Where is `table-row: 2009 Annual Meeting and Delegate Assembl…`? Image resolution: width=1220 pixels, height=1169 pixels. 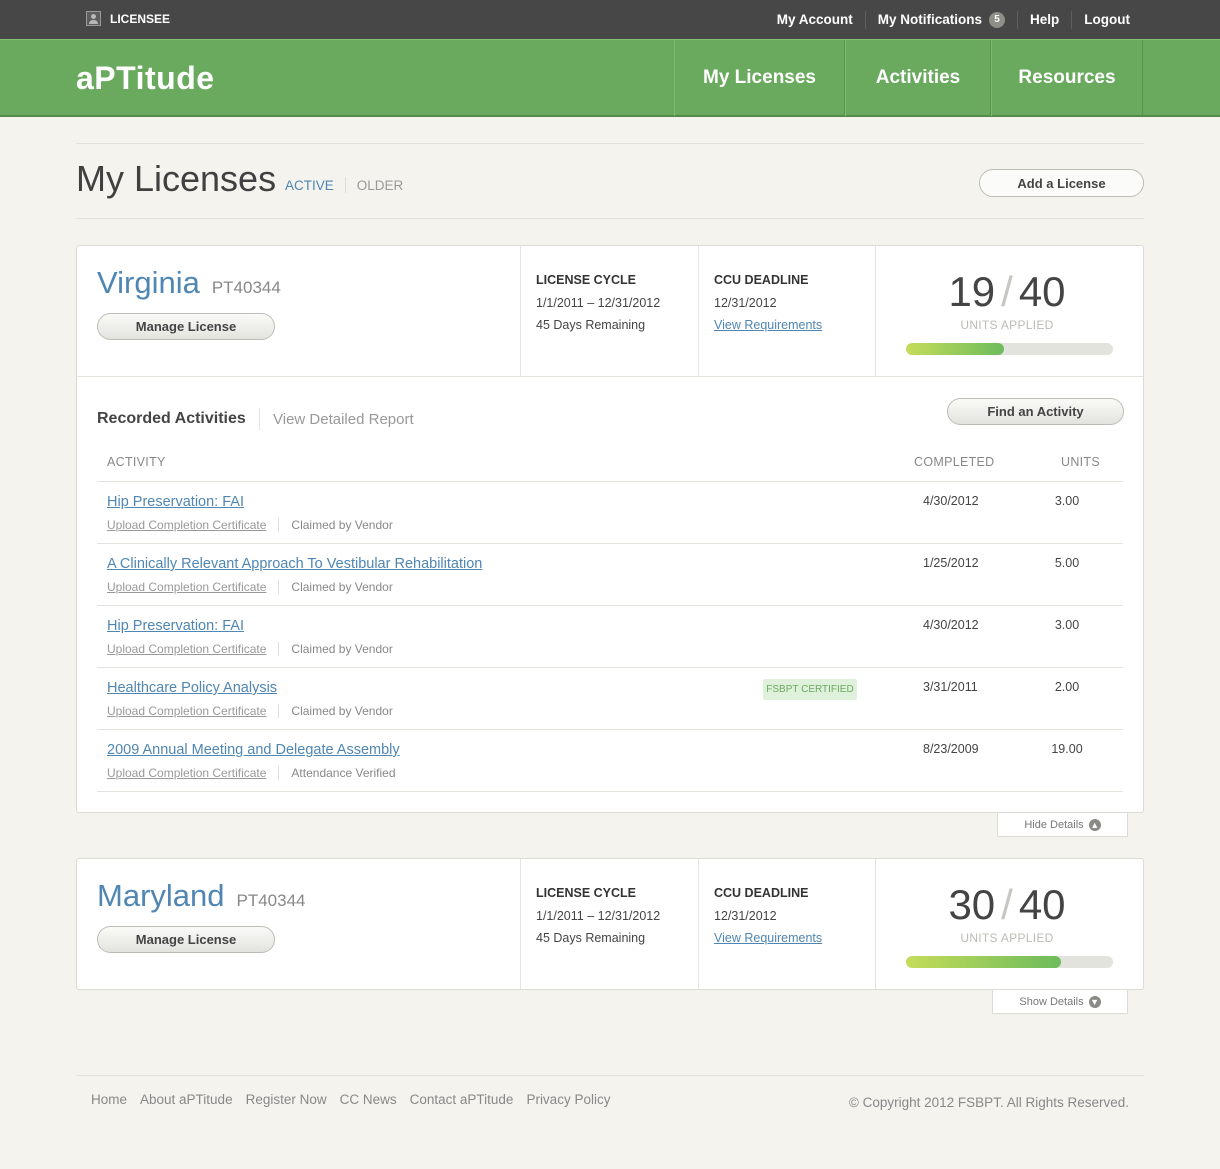 table-row: 2009 Annual Meeting and Delegate Assembl… is located at coordinates (610, 761).